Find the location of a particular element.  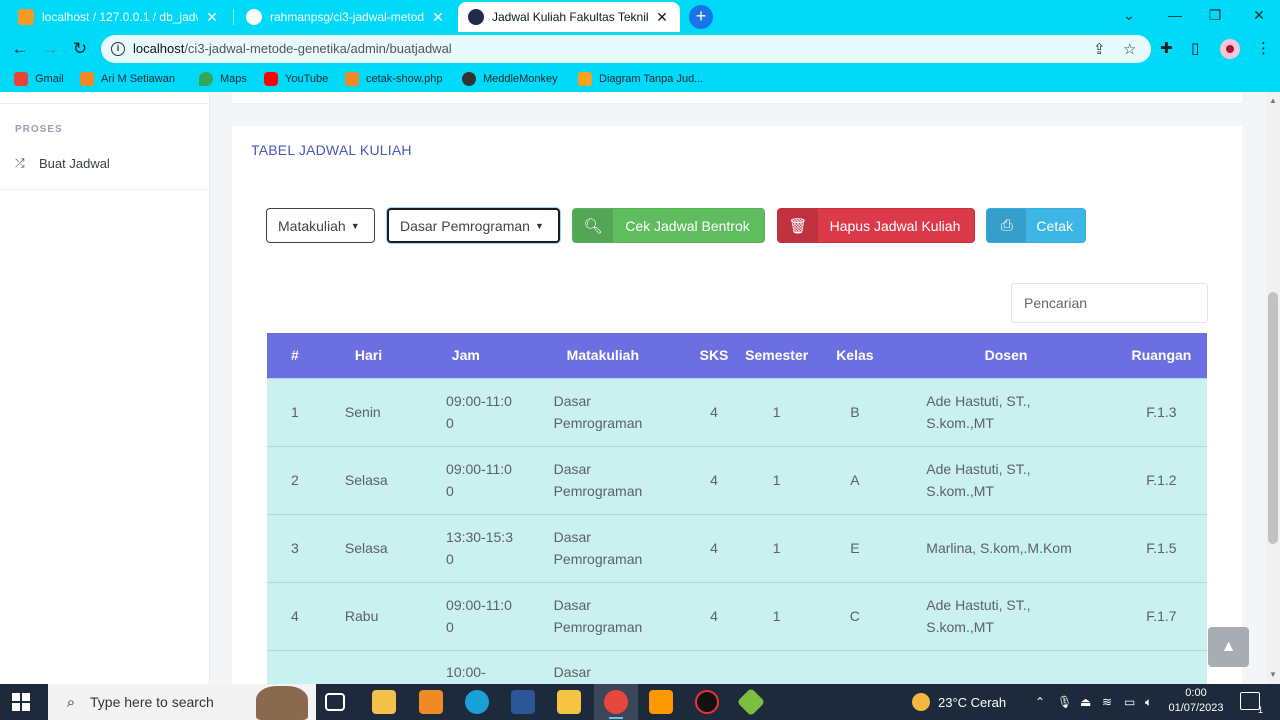

filter-value-dropdown: Dasar Pemrograman ▼ is located at coordinates (473, 225).